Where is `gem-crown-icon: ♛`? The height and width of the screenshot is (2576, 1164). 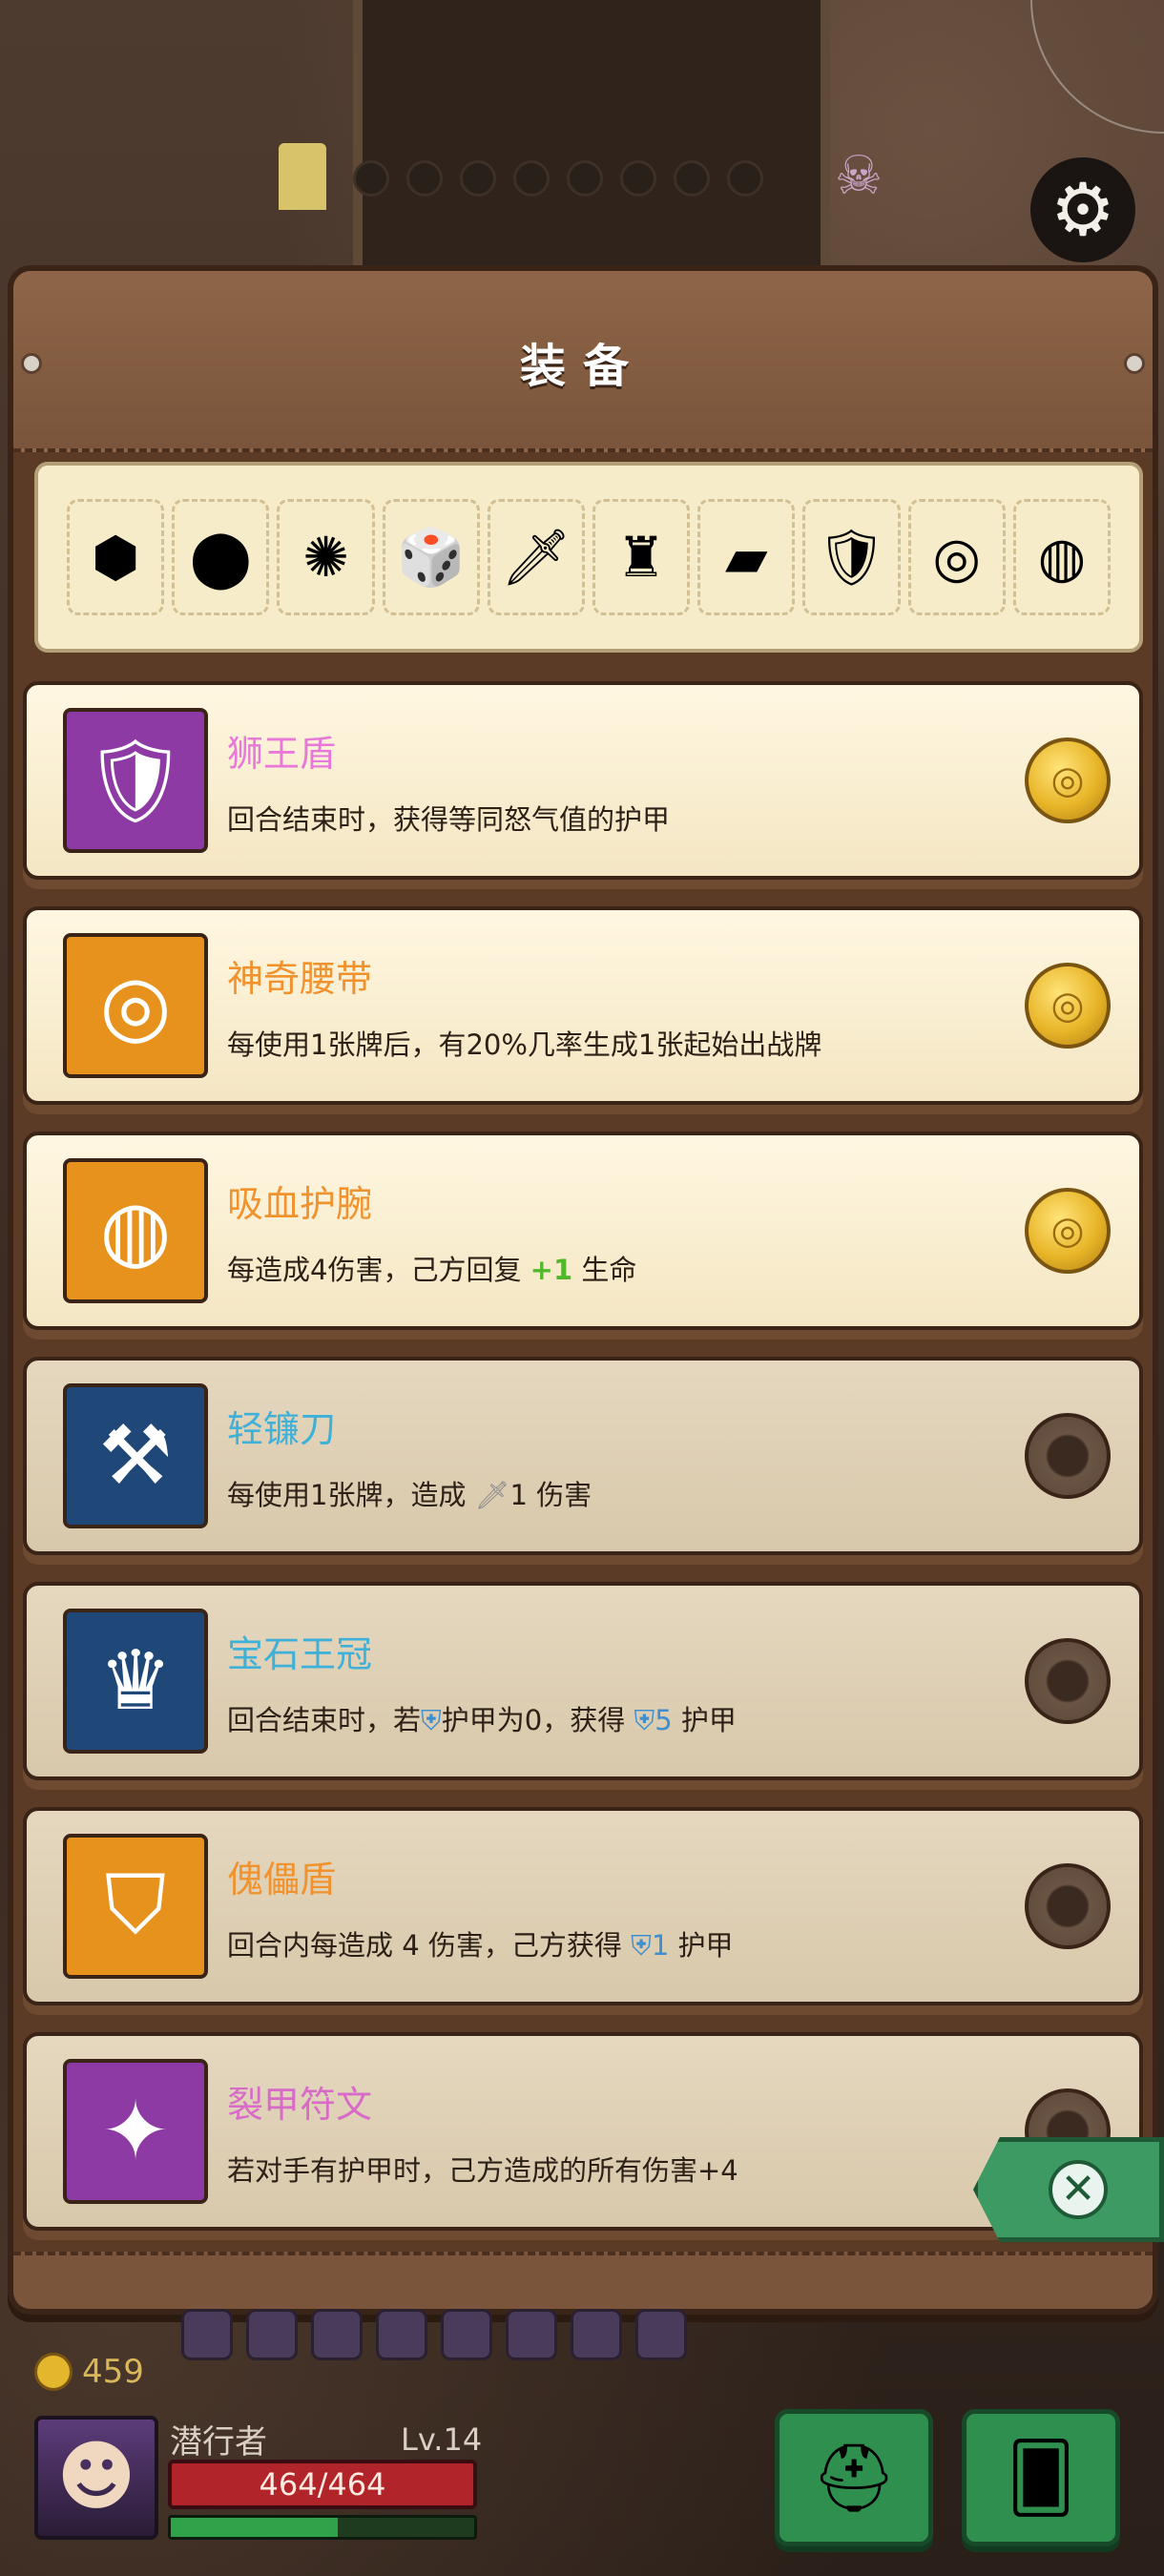
gem-crown-icon: ♛ is located at coordinates (136, 1681).